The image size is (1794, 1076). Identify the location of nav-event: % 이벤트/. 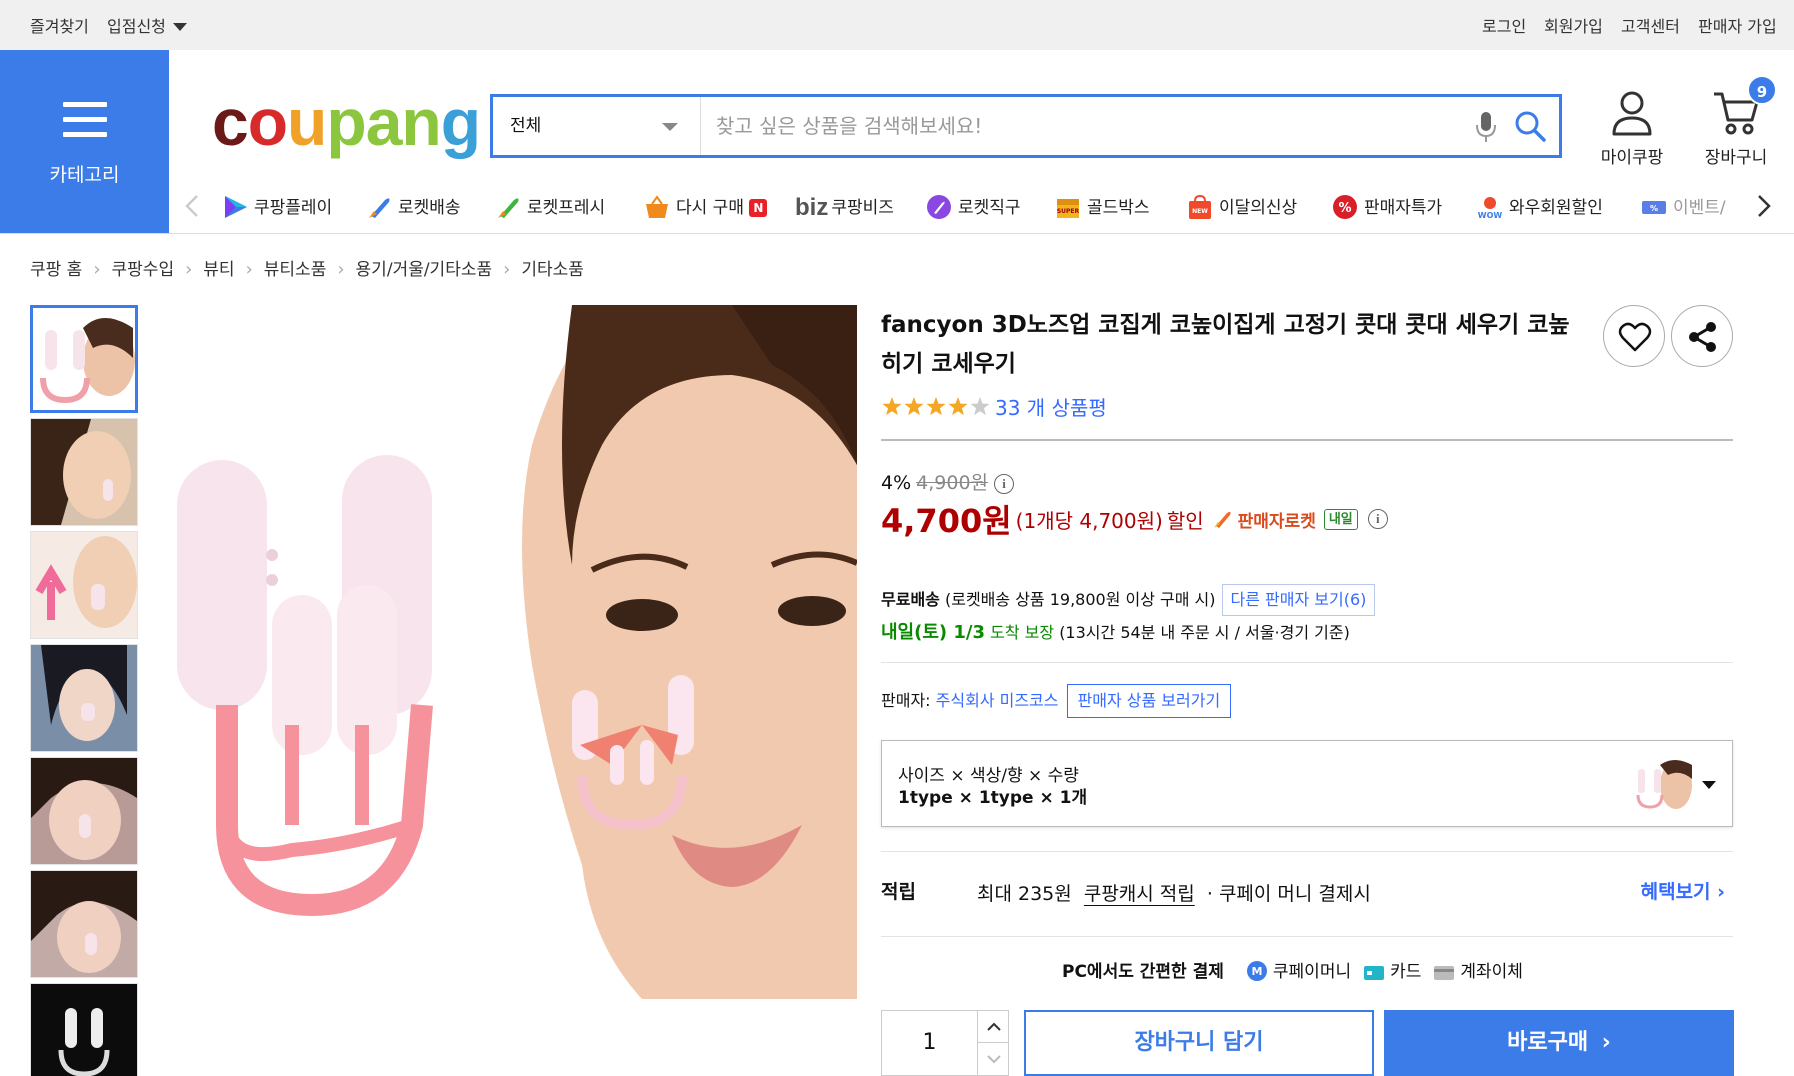
(1693, 208).